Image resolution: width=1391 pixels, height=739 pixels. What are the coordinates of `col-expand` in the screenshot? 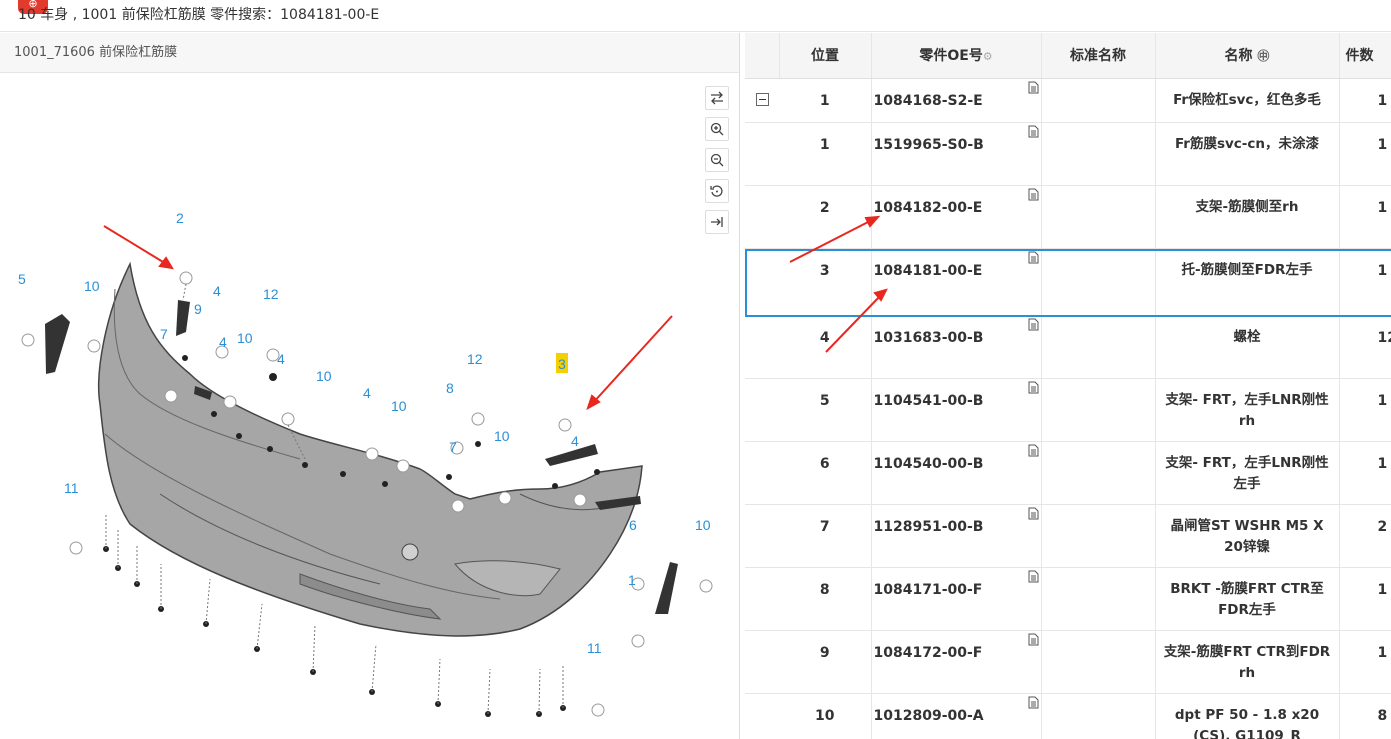 It's located at (762, 56).